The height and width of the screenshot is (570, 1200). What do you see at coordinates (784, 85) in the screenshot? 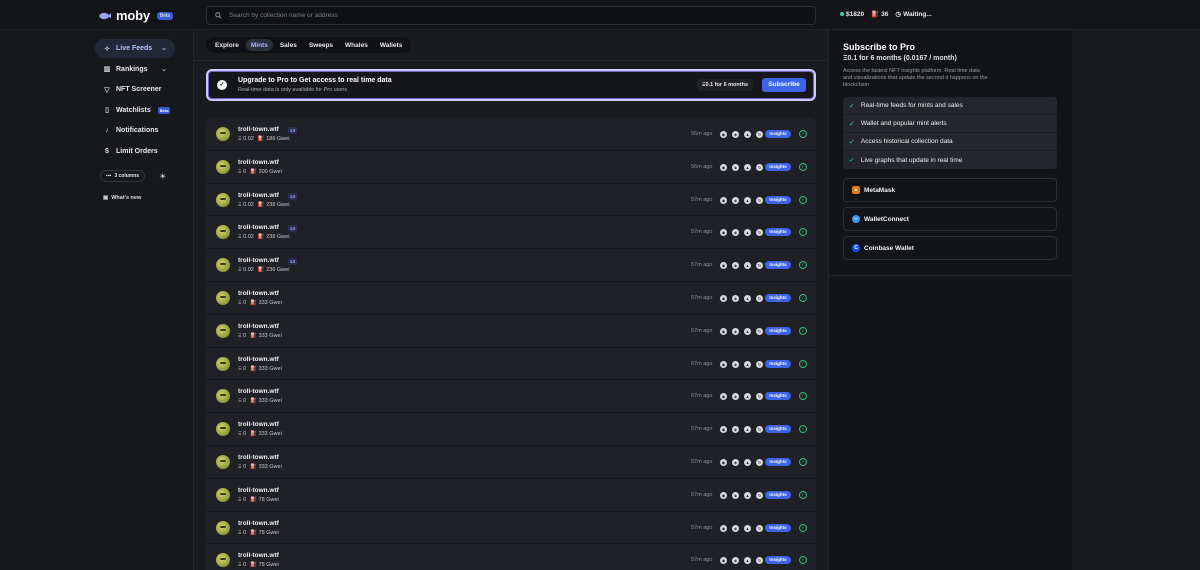
I see `subscribe-button: Subscribe` at bounding box center [784, 85].